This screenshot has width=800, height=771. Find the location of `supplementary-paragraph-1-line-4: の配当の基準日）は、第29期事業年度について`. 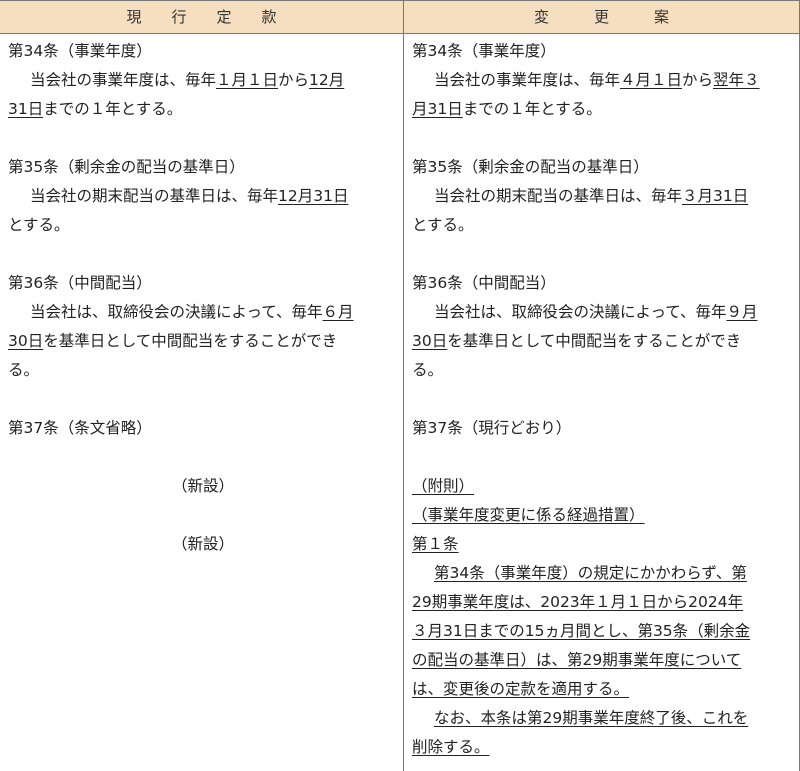

supplementary-paragraph-1-line-4: の配当の基準日）は、第29期事業年度について is located at coordinates (603, 660).